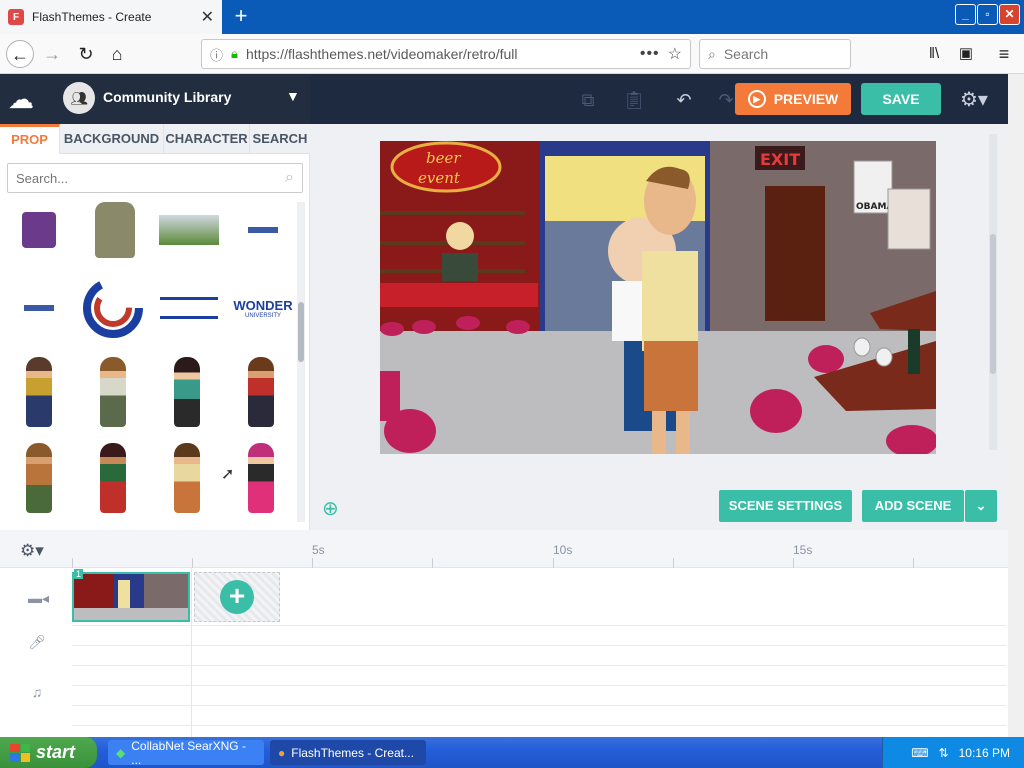  I want to click on wonder-logo-text: WONDER, so click(263, 305).